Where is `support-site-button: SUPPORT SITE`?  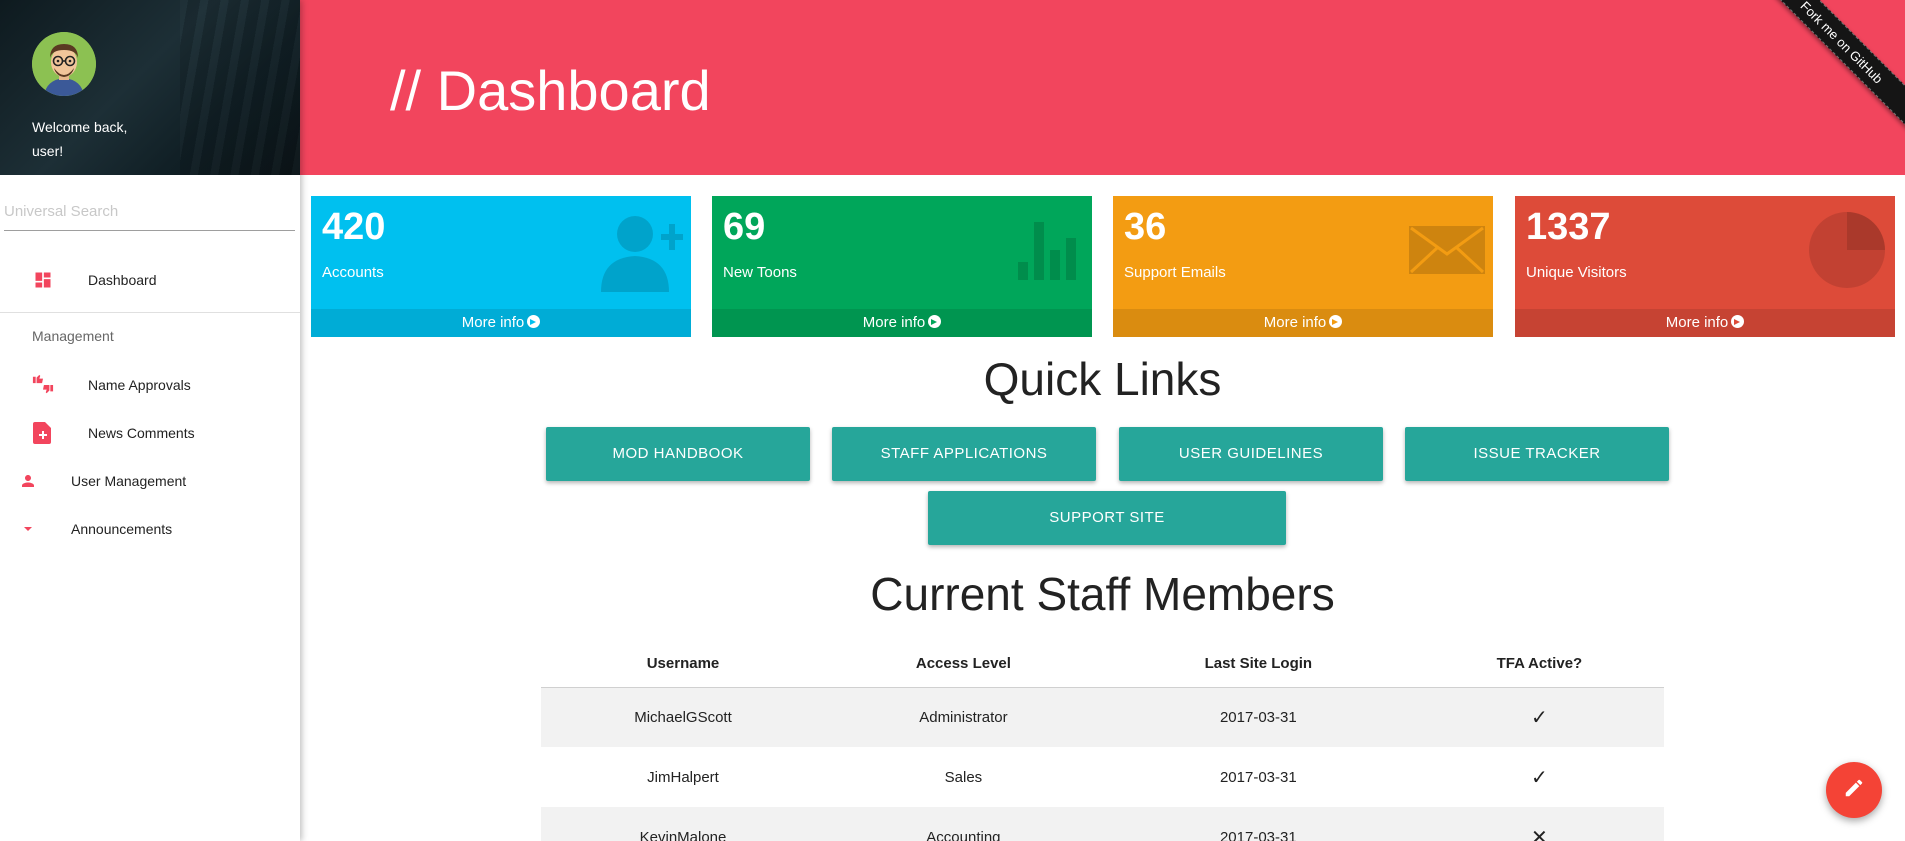
support-site-button: SUPPORT SITE is located at coordinates (1107, 518).